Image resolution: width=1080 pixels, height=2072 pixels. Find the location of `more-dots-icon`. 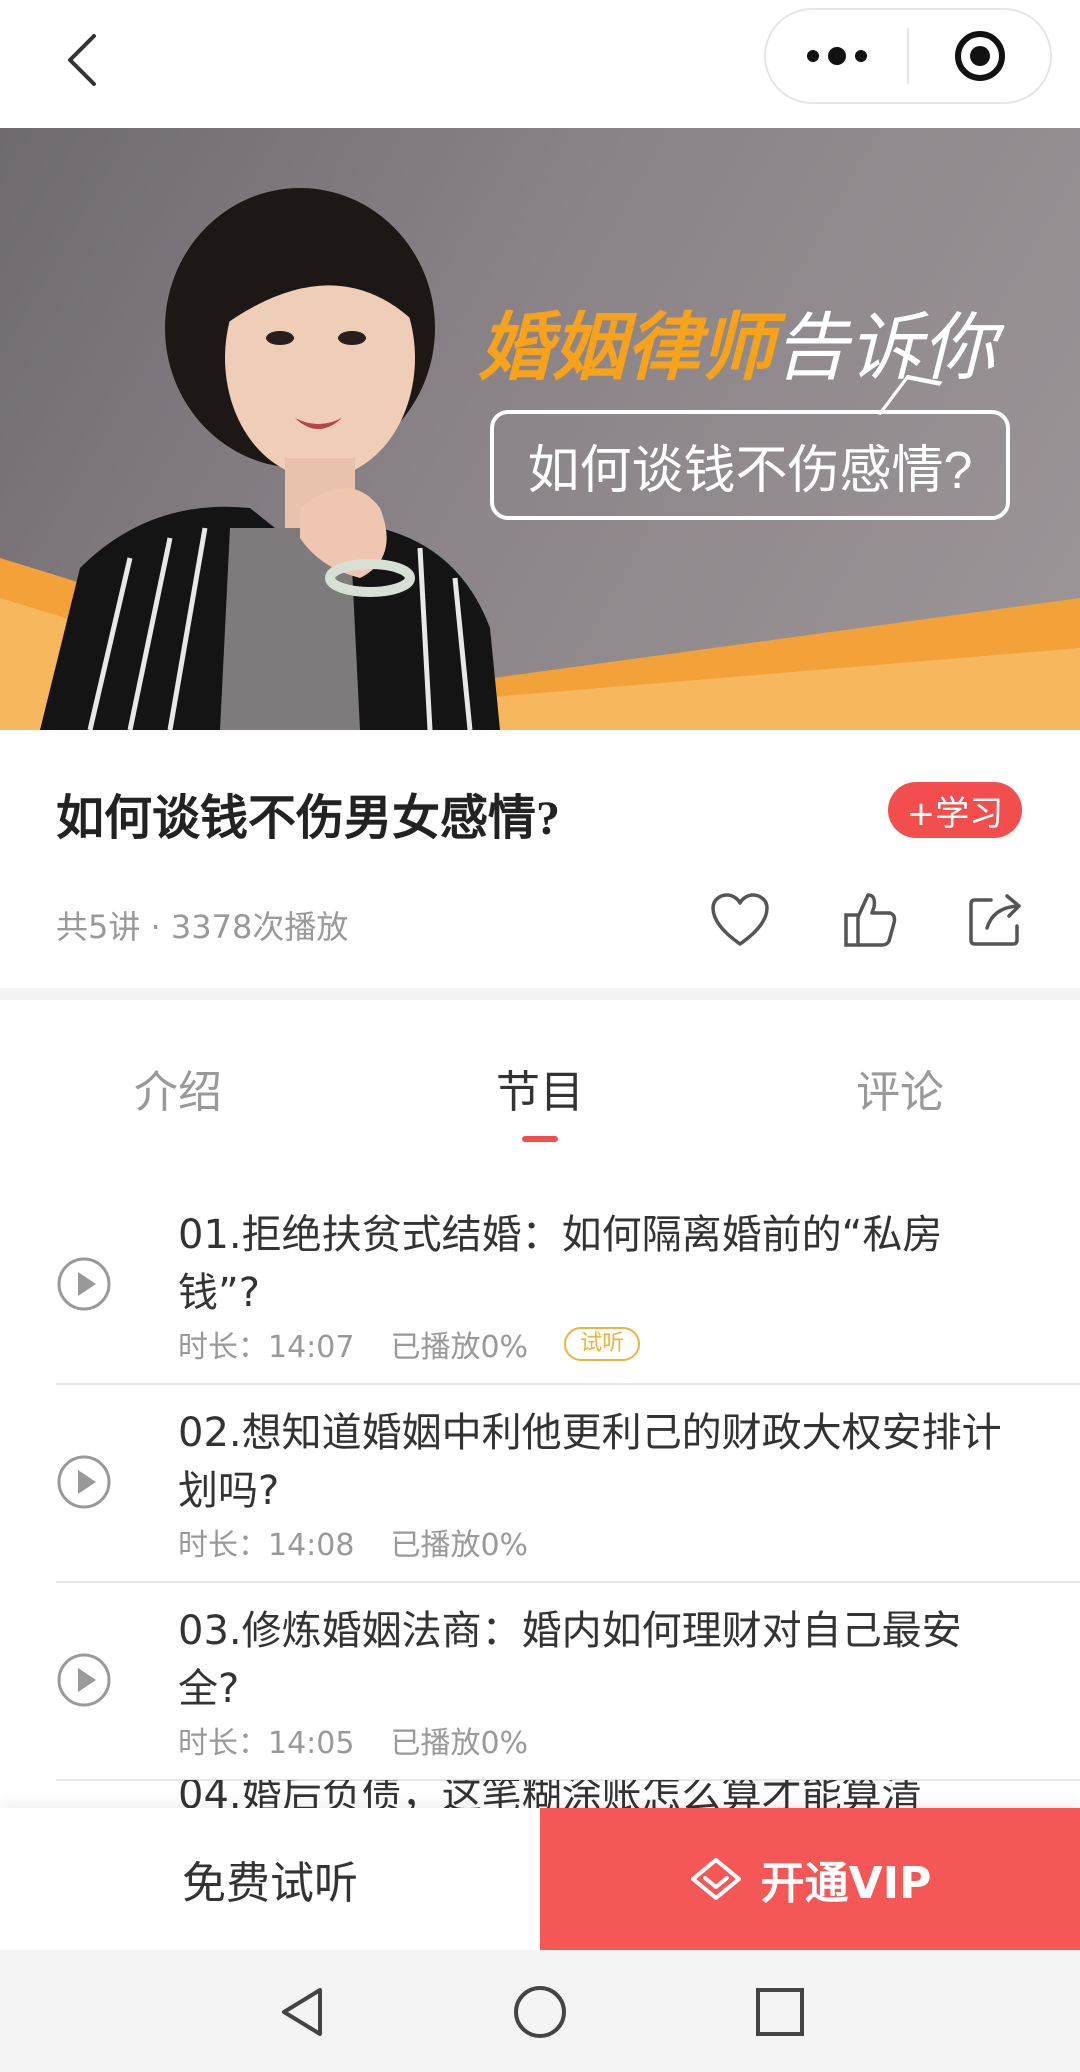

more-dots-icon is located at coordinates (836, 56).